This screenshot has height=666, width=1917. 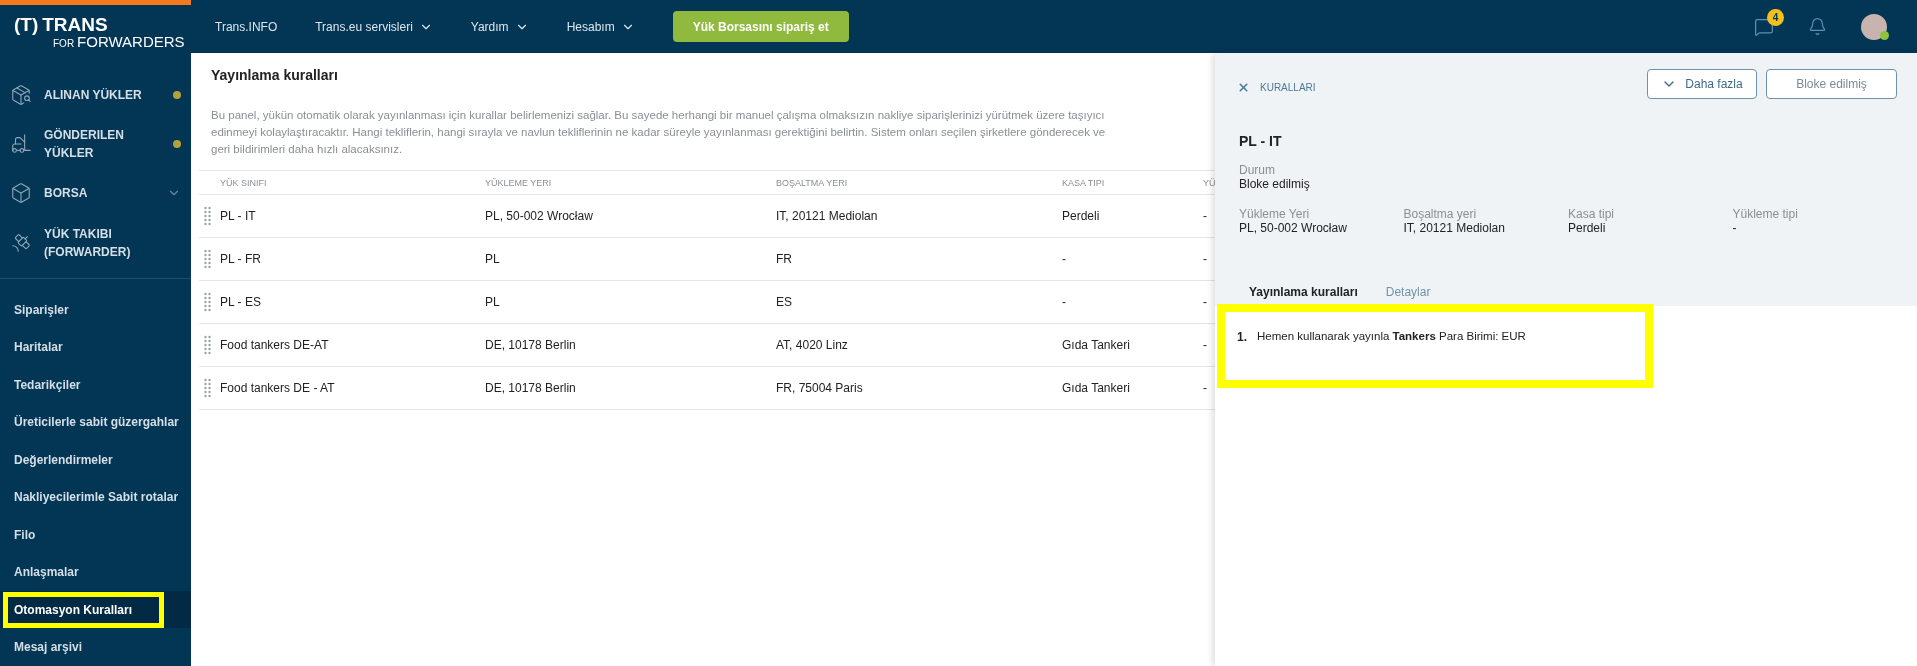 I want to click on more-button: Daha fazla, so click(x=1702, y=84).